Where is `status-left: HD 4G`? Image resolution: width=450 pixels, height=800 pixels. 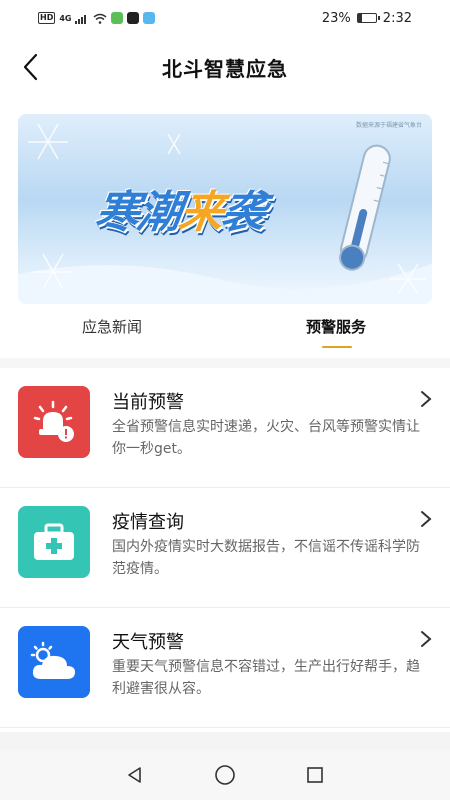 status-left: HD 4G is located at coordinates (97, 18).